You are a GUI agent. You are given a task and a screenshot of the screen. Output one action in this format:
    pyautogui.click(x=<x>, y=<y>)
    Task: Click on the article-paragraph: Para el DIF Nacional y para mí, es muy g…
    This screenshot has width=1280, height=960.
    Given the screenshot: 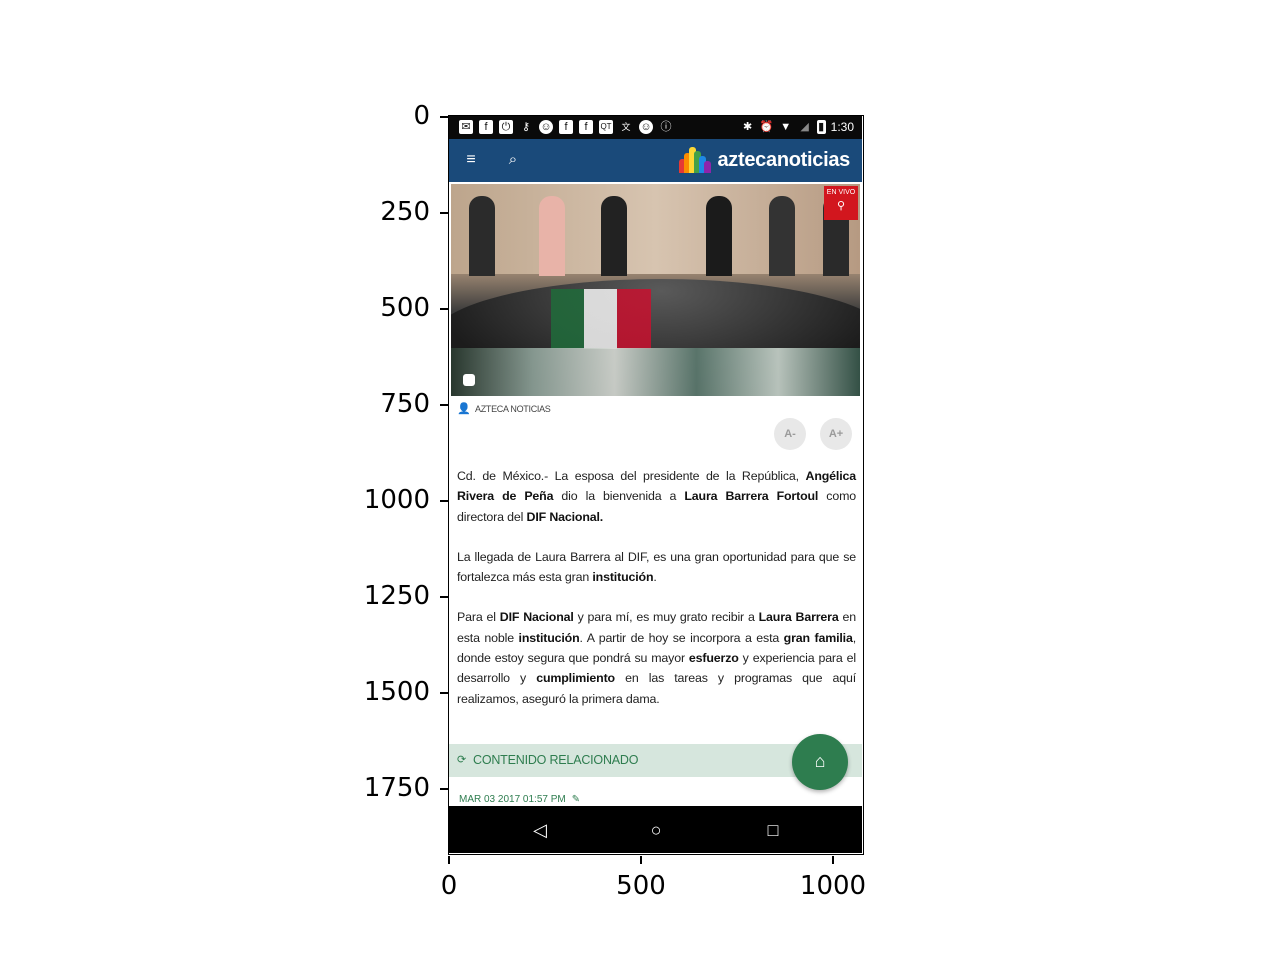 What is the action you would take?
    pyautogui.click(x=656, y=658)
    